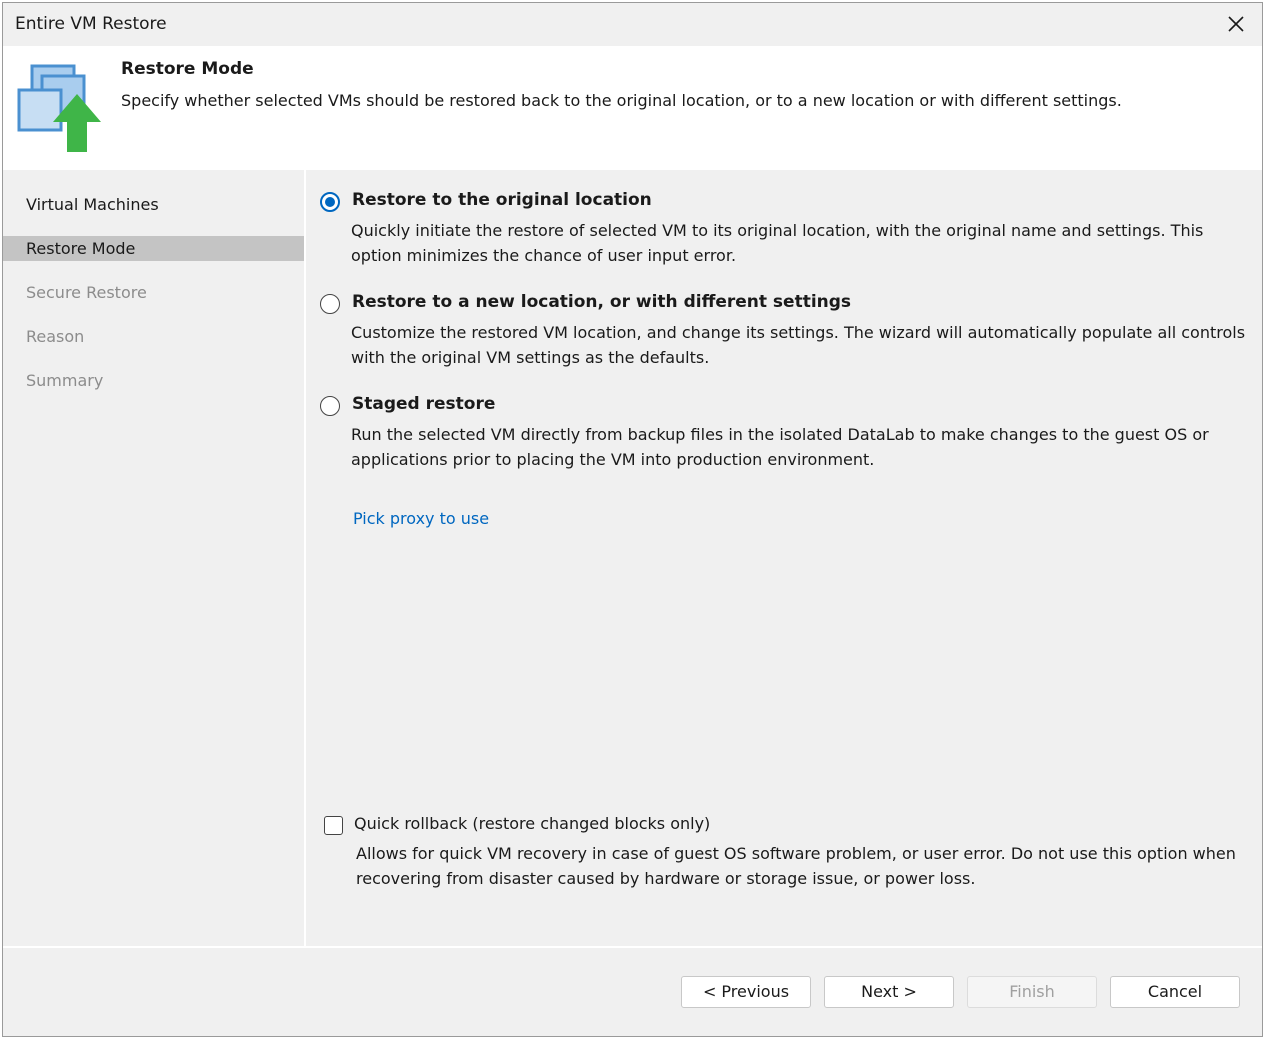 The width and height of the screenshot is (1268, 1043). Describe the element at coordinates (187, 69) in the screenshot. I see `page-title: Restore Mode` at that location.